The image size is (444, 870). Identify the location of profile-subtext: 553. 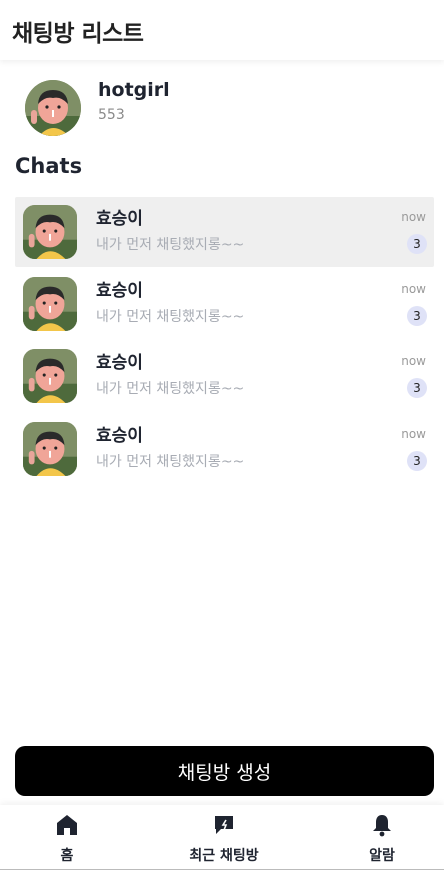
(111, 115).